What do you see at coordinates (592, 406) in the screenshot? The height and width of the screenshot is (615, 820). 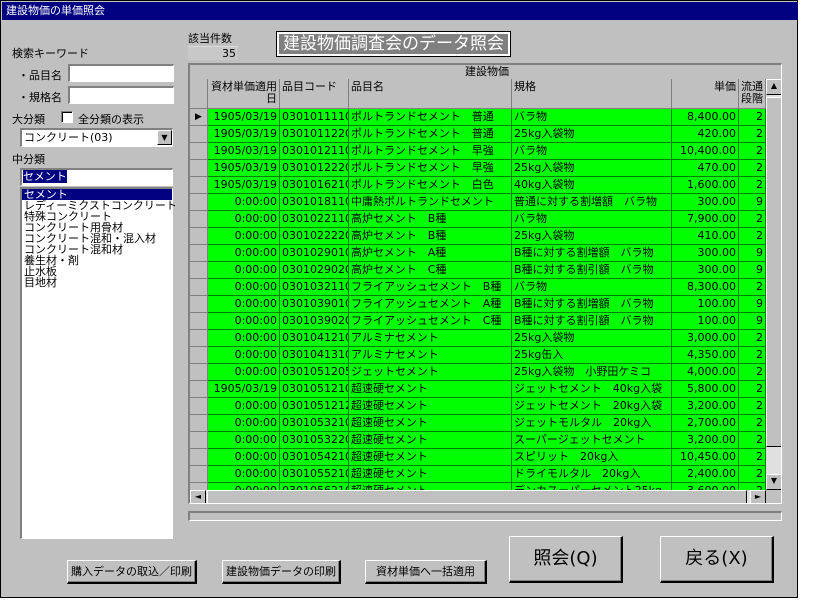 I see `cell-spec: ジェットセメント 20kg入袋` at bounding box center [592, 406].